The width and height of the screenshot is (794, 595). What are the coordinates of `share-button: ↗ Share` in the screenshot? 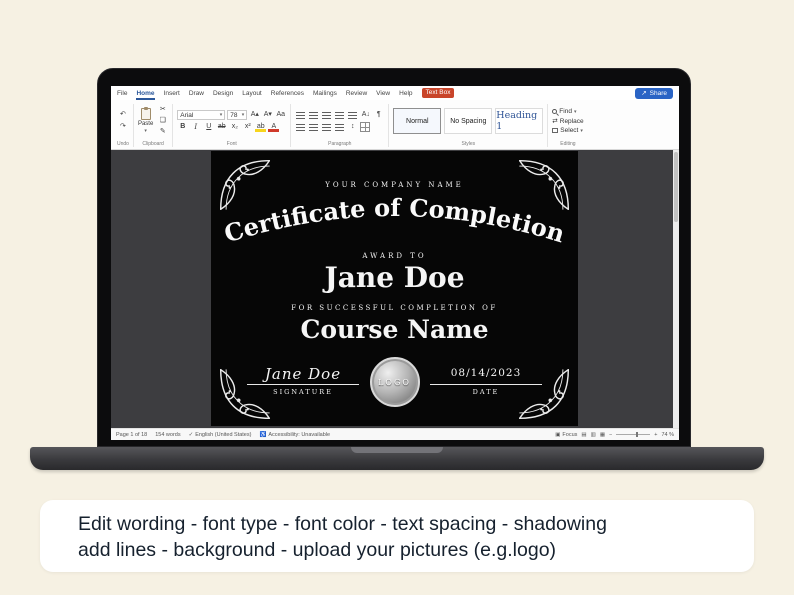 It's located at (654, 93).